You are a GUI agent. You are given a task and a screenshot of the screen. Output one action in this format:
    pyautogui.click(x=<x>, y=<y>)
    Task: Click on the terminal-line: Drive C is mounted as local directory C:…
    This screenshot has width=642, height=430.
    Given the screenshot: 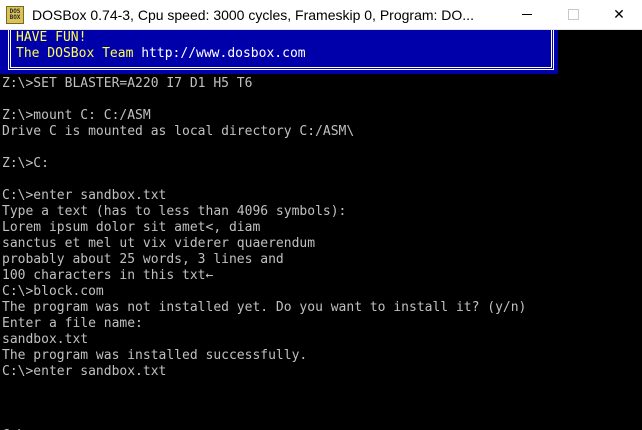 What is the action you would take?
    pyautogui.click(x=178, y=131)
    